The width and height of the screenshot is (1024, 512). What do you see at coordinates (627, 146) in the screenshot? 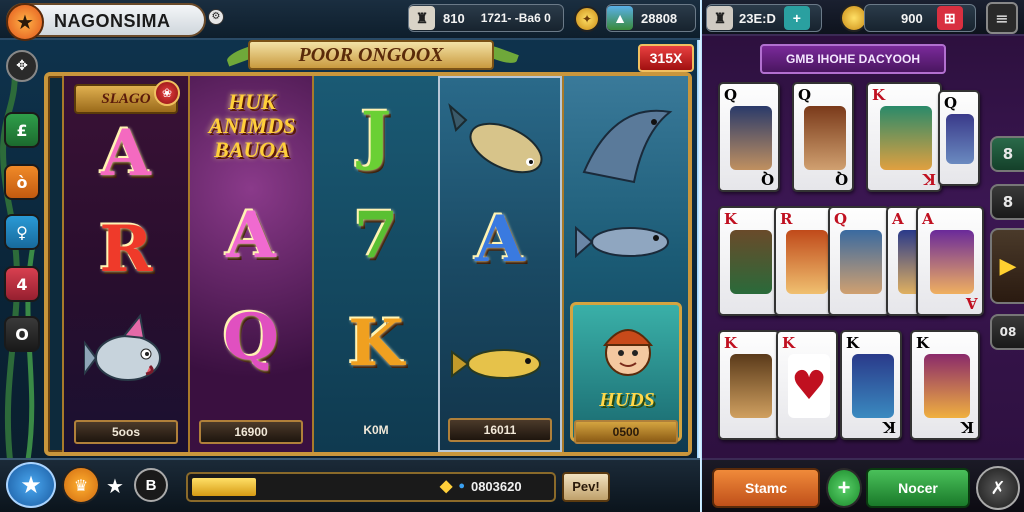
I see `dolphin-icon` at bounding box center [627, 146].